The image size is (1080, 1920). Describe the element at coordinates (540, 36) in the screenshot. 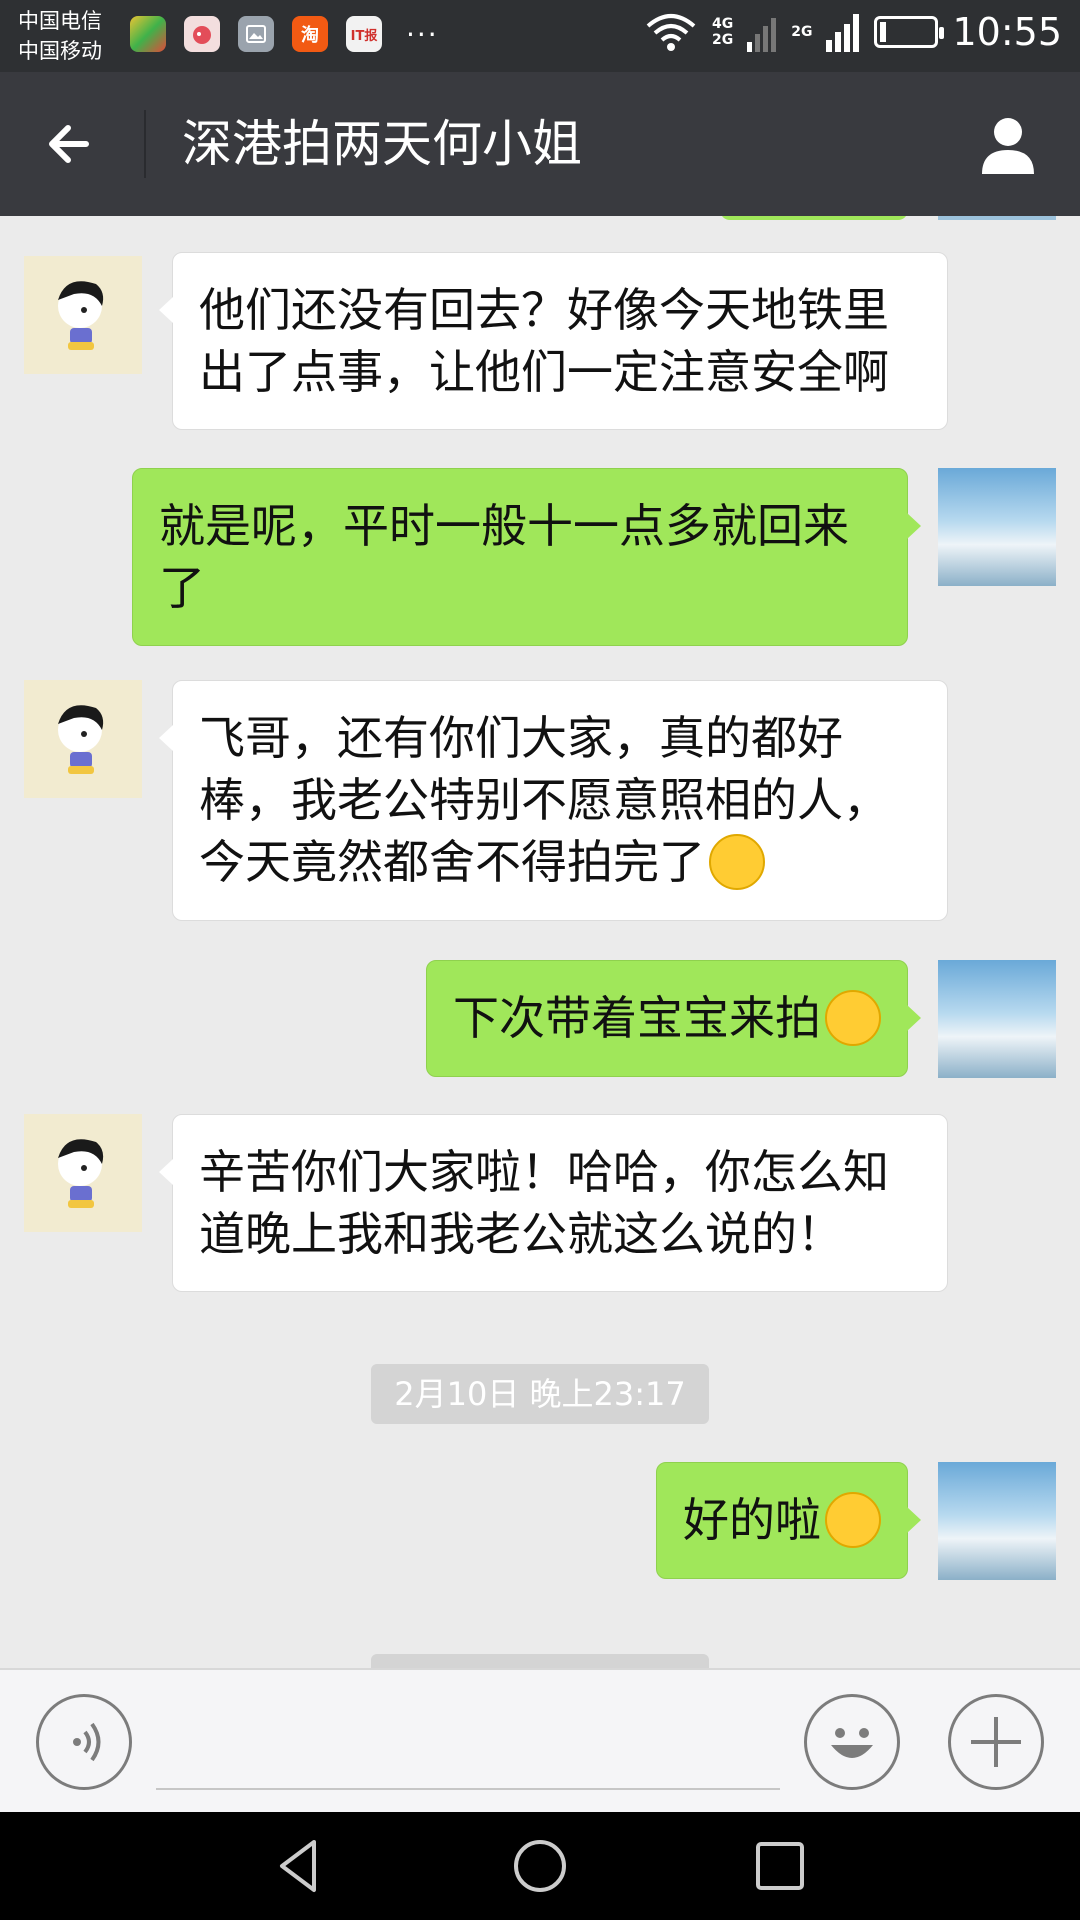

I see `status-bar: 中国电信 中国移动 淘 IT报 ··· 4G 2G 2G 10:55` at that location.